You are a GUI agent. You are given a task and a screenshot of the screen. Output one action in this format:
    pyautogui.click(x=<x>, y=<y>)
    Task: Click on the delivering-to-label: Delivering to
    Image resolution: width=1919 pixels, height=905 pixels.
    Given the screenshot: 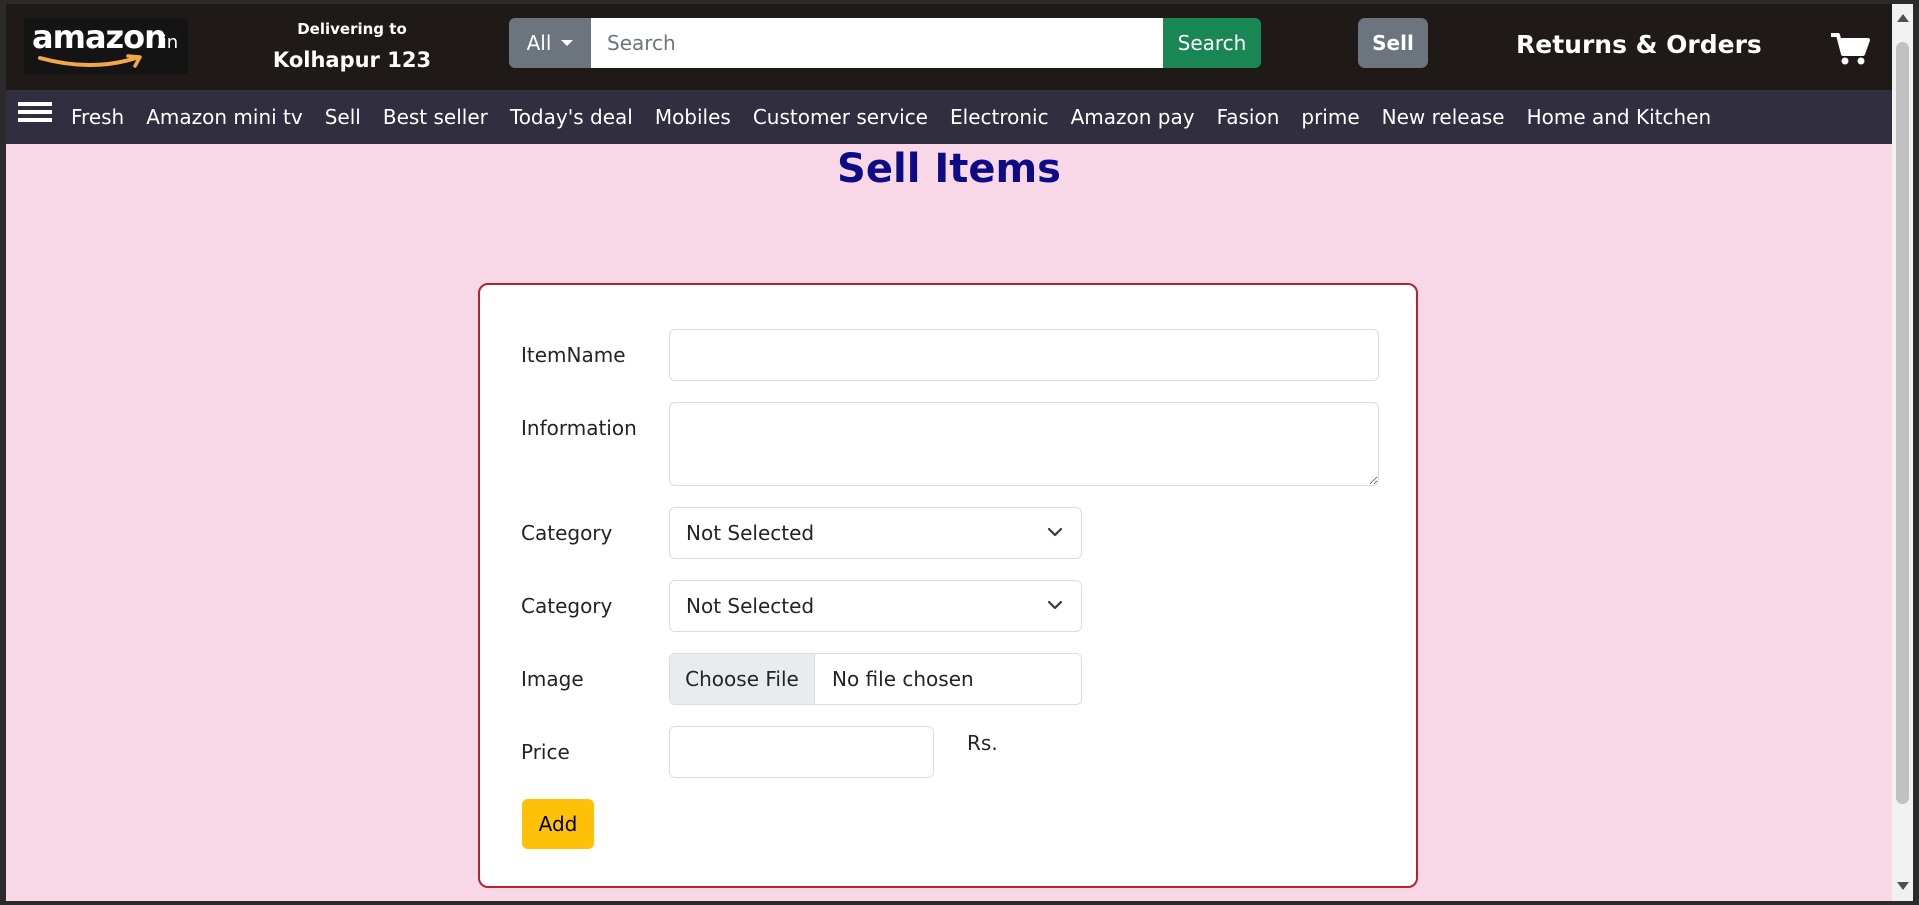 What is the action you would take?
    pyautogui.click(x=352, y=29)
    